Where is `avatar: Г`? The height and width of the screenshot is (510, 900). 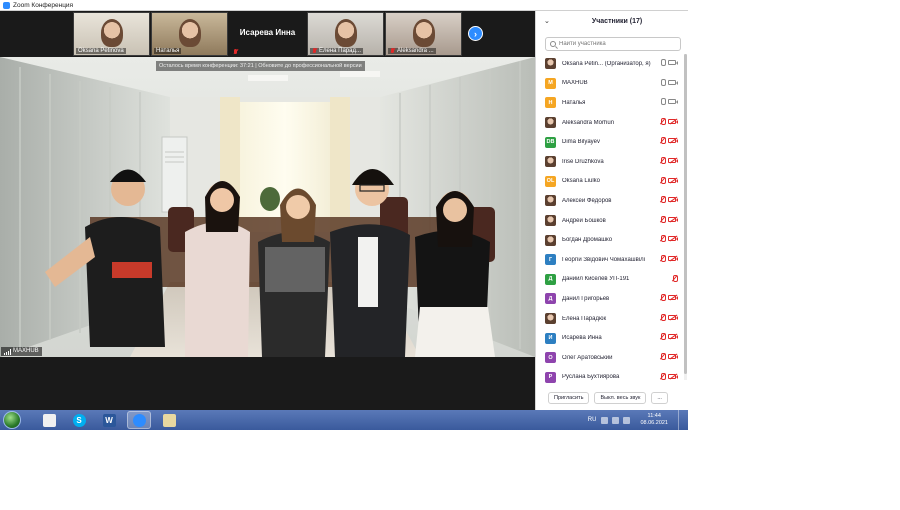 avatar: Г is located at coordinates (550, 260).